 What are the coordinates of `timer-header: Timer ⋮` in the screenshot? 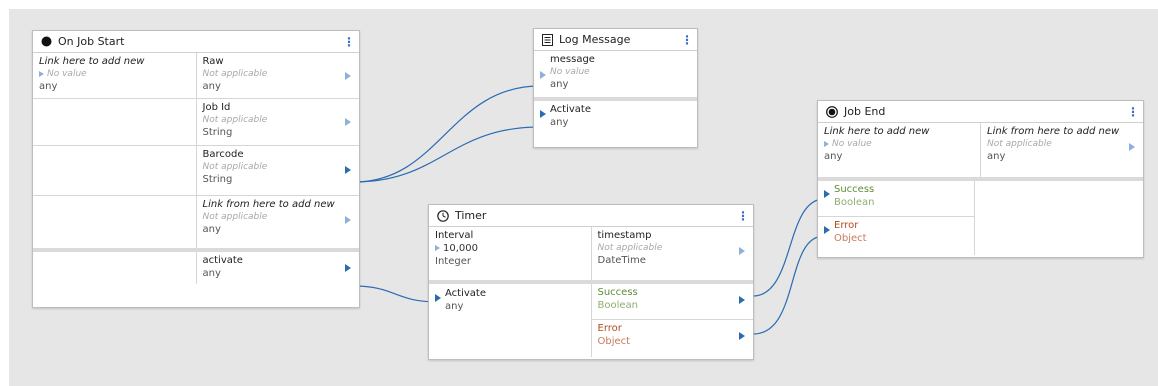 It's located at (591, 216).